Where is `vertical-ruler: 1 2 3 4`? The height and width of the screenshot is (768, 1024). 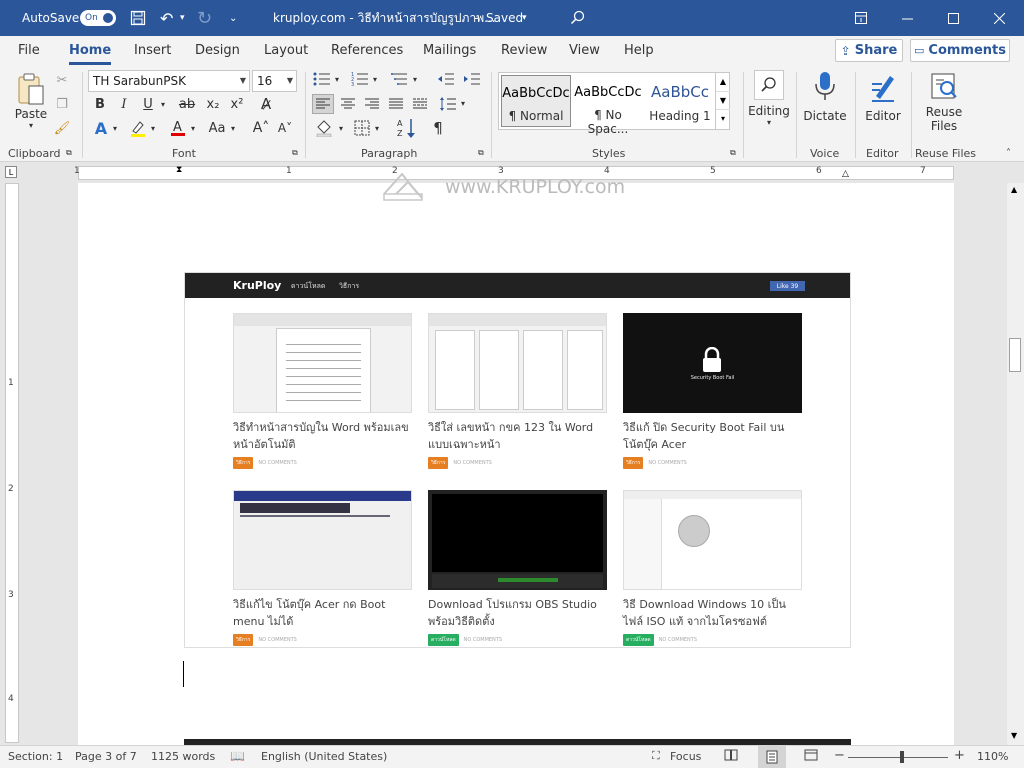
vertical-ruler: 1 2 3 4 is located at coordinates (12, 463).